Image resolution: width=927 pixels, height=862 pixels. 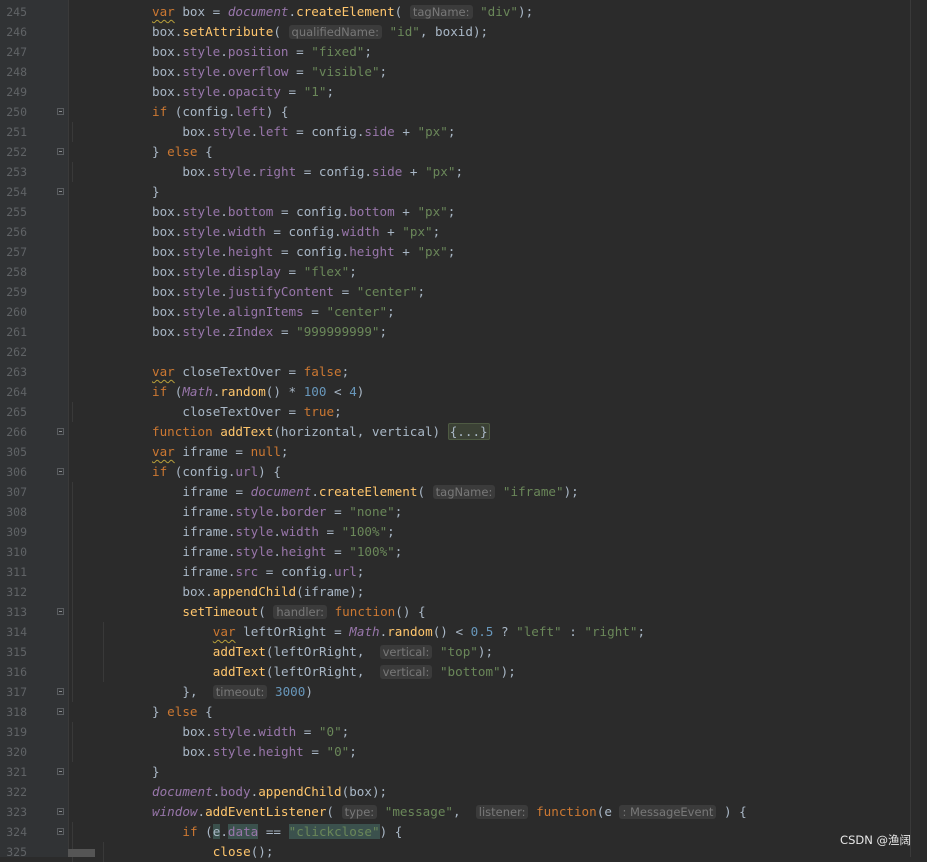 I want to click on code-line: 248 box.style.overflow = "visible";, so click(x=455, y=72).